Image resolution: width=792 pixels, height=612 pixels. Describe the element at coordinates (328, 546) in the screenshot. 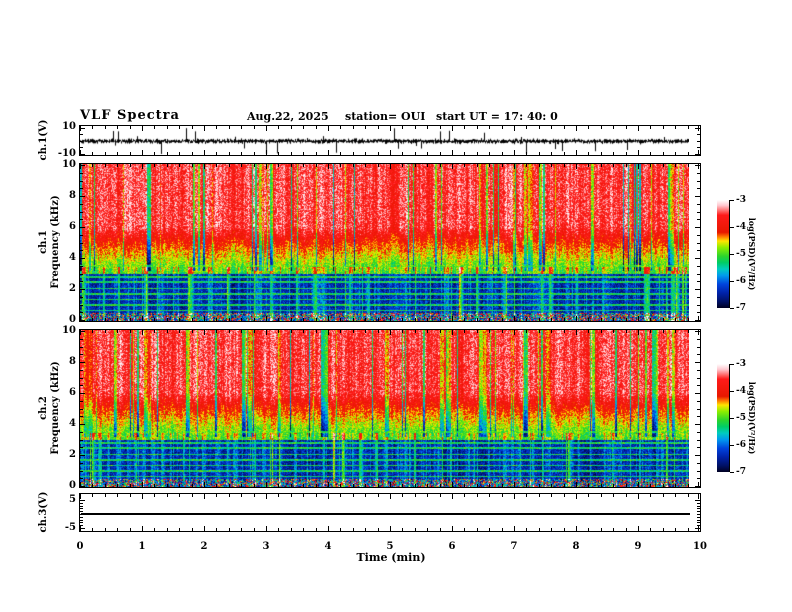

I see `x-tick-label: 4` at that location.